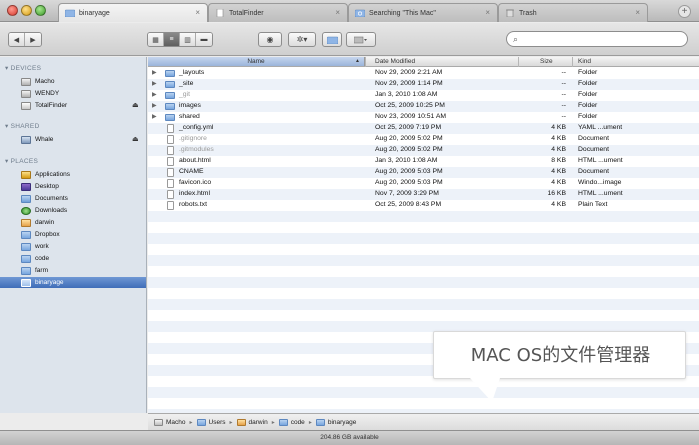 The width and height of the screenshot is (699, 445). Describe the element at coordinates (559, 355) in the screenshot. I see `annotation-callout: MAC OS的文件管理器` at that location.